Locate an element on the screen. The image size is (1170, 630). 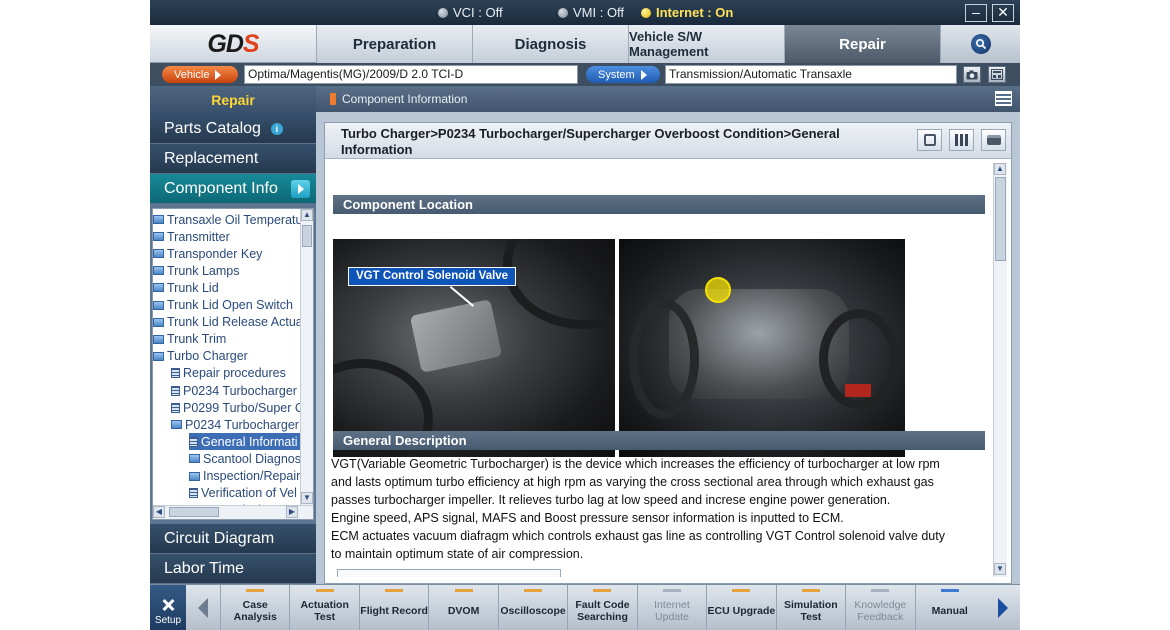
oscilloscope-button: Oscilloscope is located at coordinates (532, 607).